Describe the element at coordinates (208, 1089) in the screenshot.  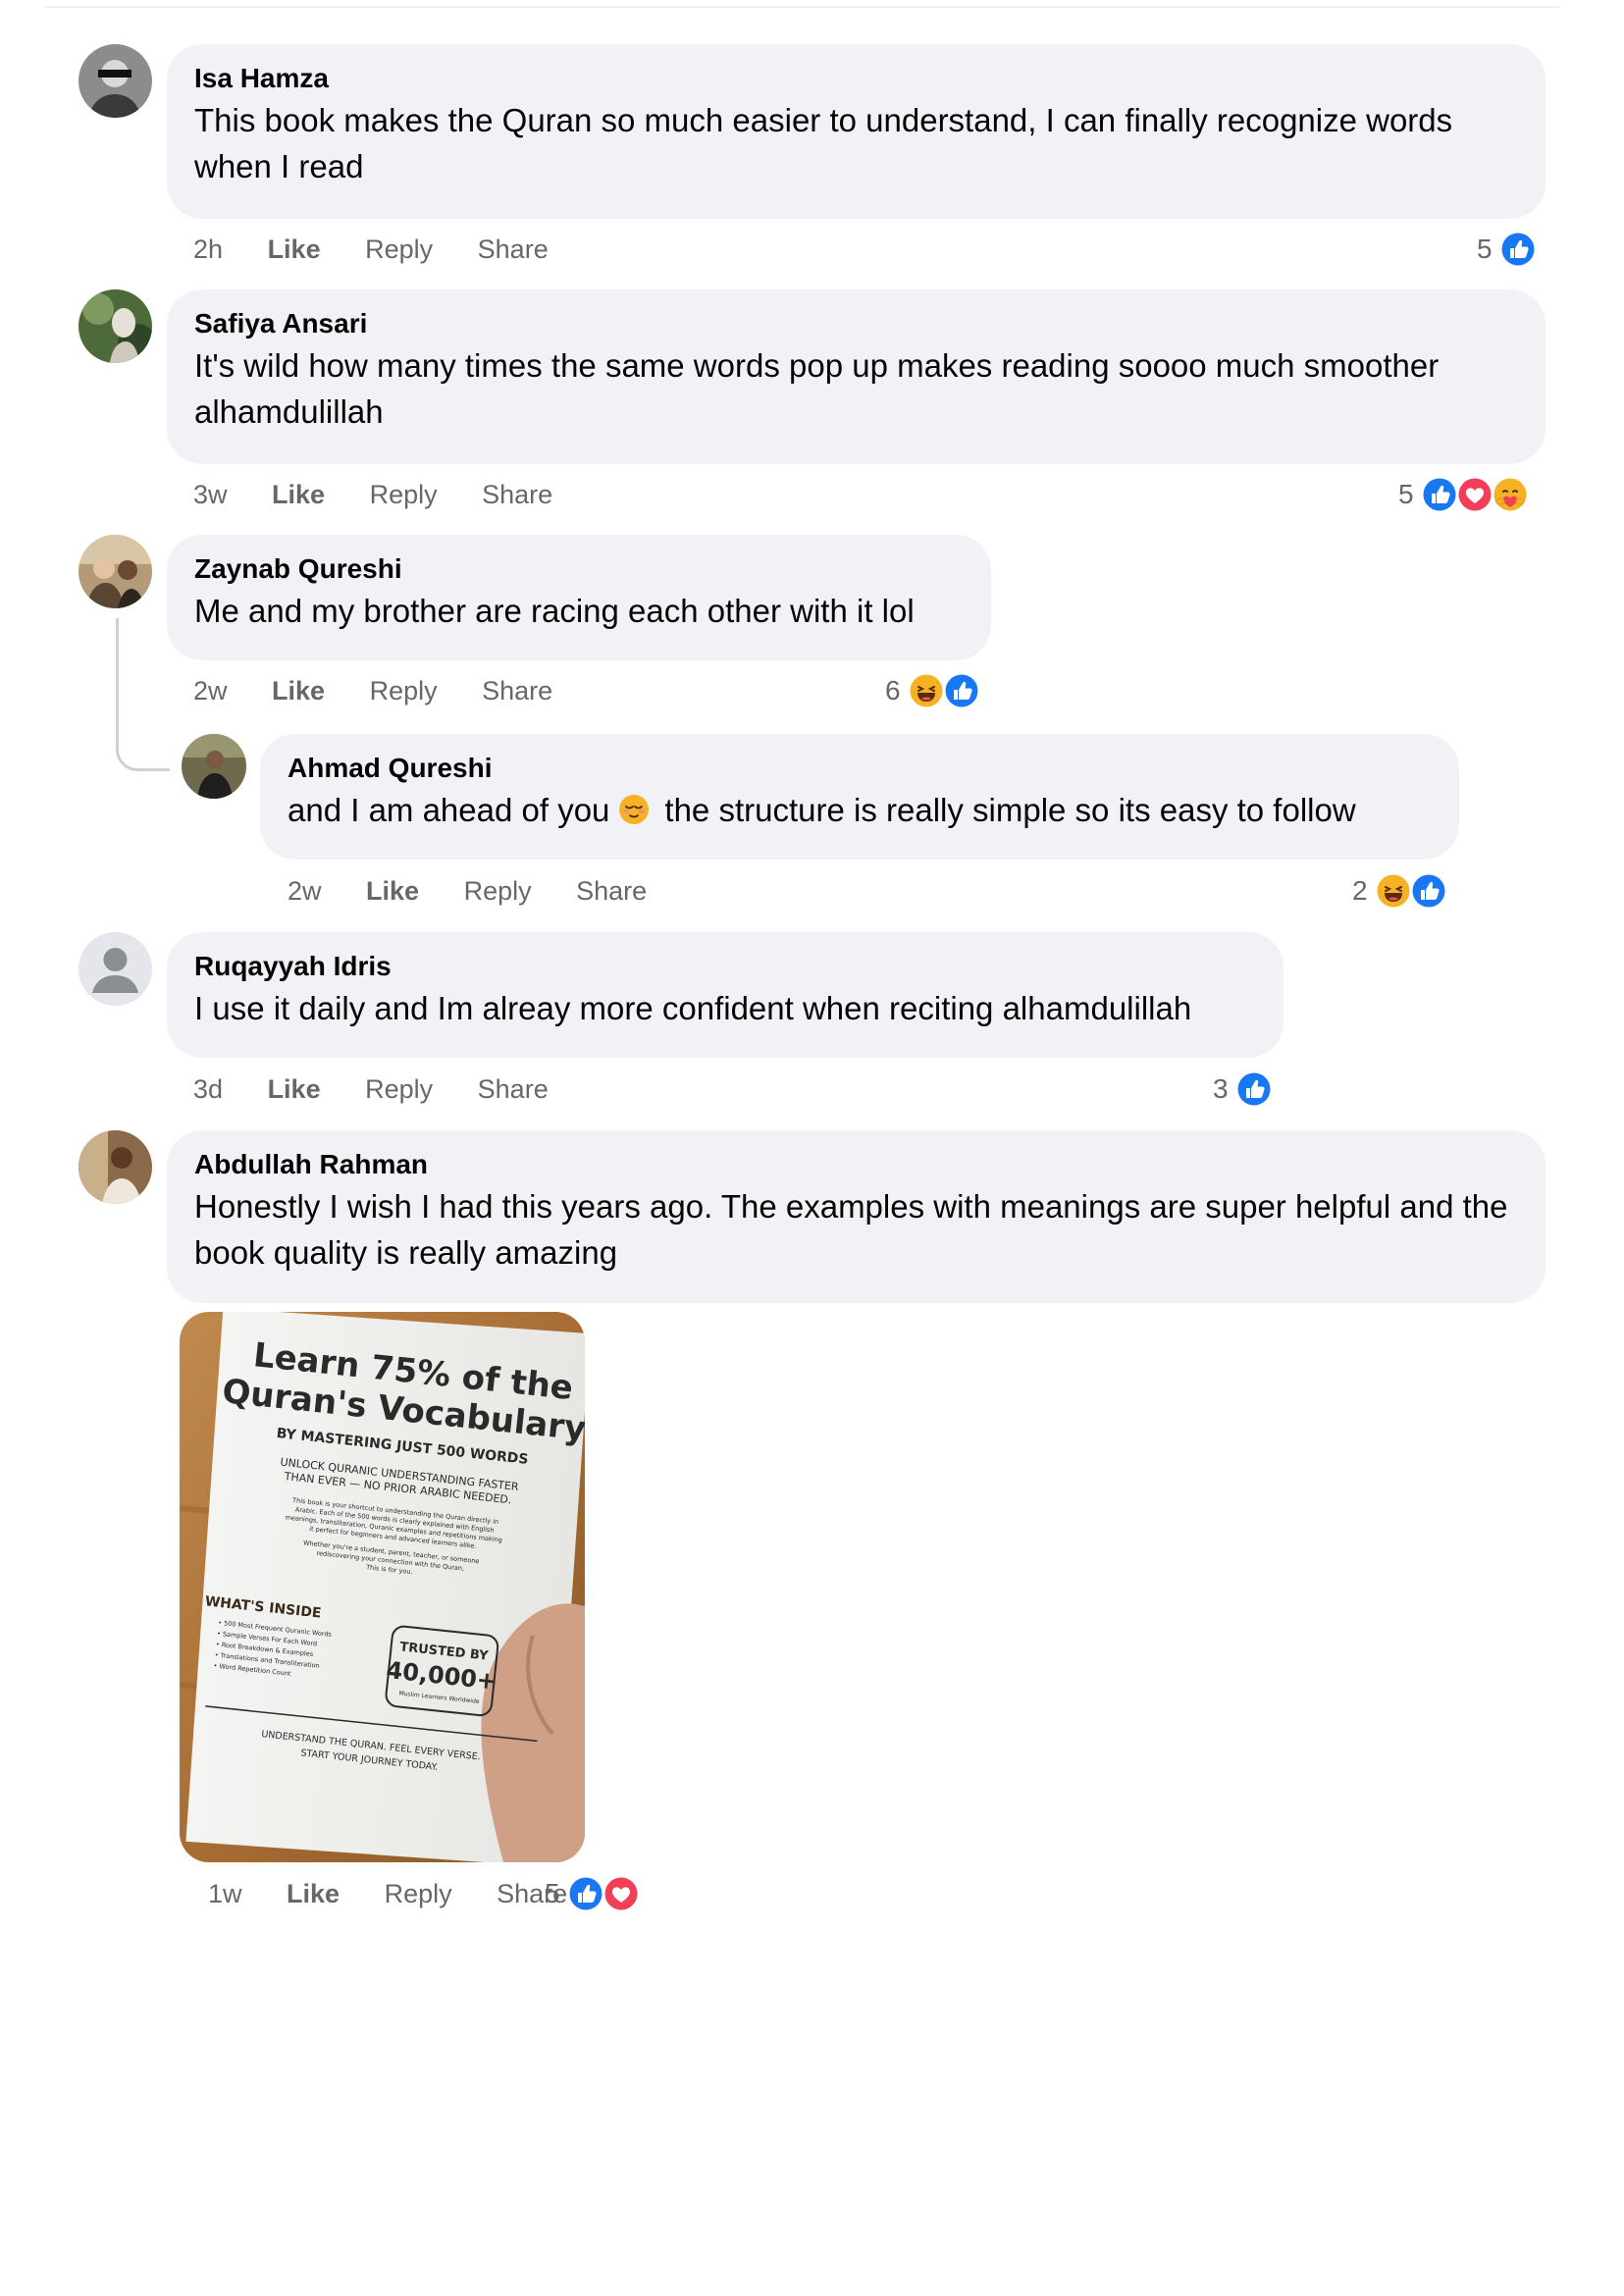
I see `comment-timestamp: 3d` at that location.